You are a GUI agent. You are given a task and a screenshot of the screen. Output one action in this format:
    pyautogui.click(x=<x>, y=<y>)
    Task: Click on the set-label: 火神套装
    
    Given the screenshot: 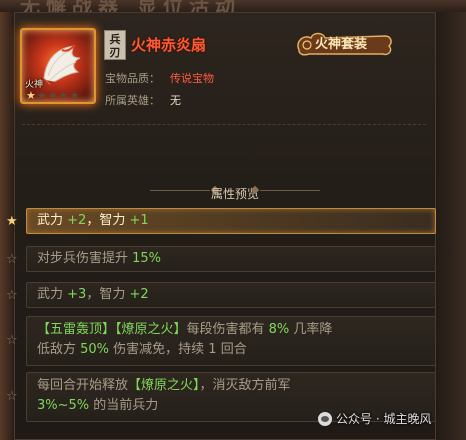 What is the action you would take?
    pyautogui.click(x=341, y=44)
    